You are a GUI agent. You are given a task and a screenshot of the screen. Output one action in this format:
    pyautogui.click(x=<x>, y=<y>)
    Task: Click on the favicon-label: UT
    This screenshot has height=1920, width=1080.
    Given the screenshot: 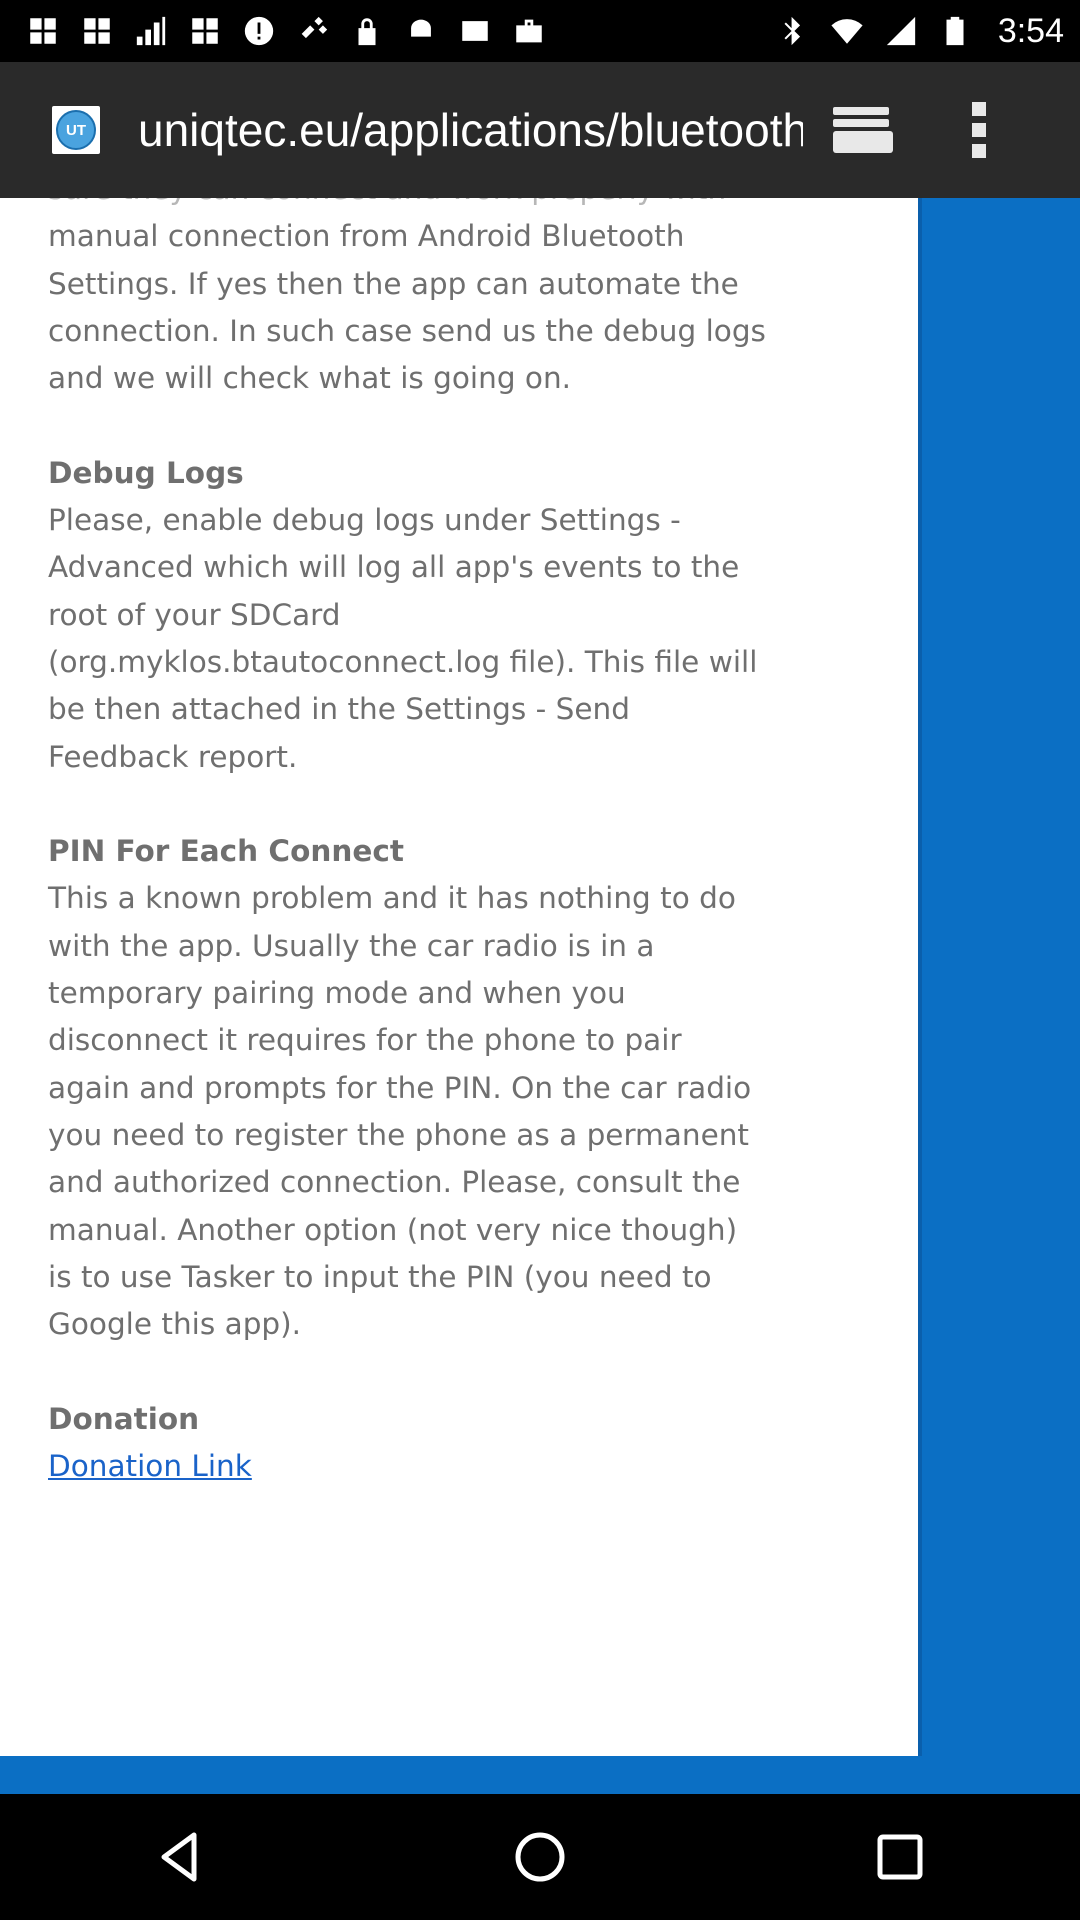 What is the action you would take?
    pyautogui.click(x=76, y=130)
    